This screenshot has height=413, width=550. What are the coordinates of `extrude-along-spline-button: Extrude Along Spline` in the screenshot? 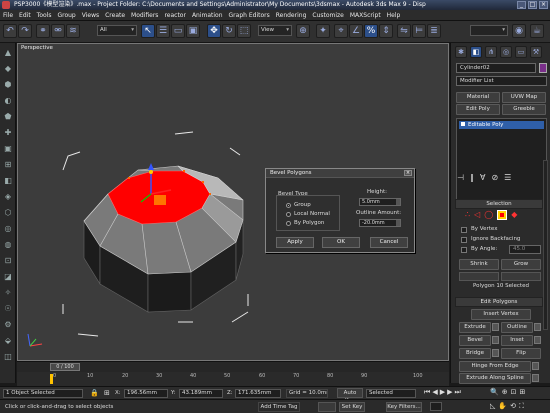 It's located at (495, 378).